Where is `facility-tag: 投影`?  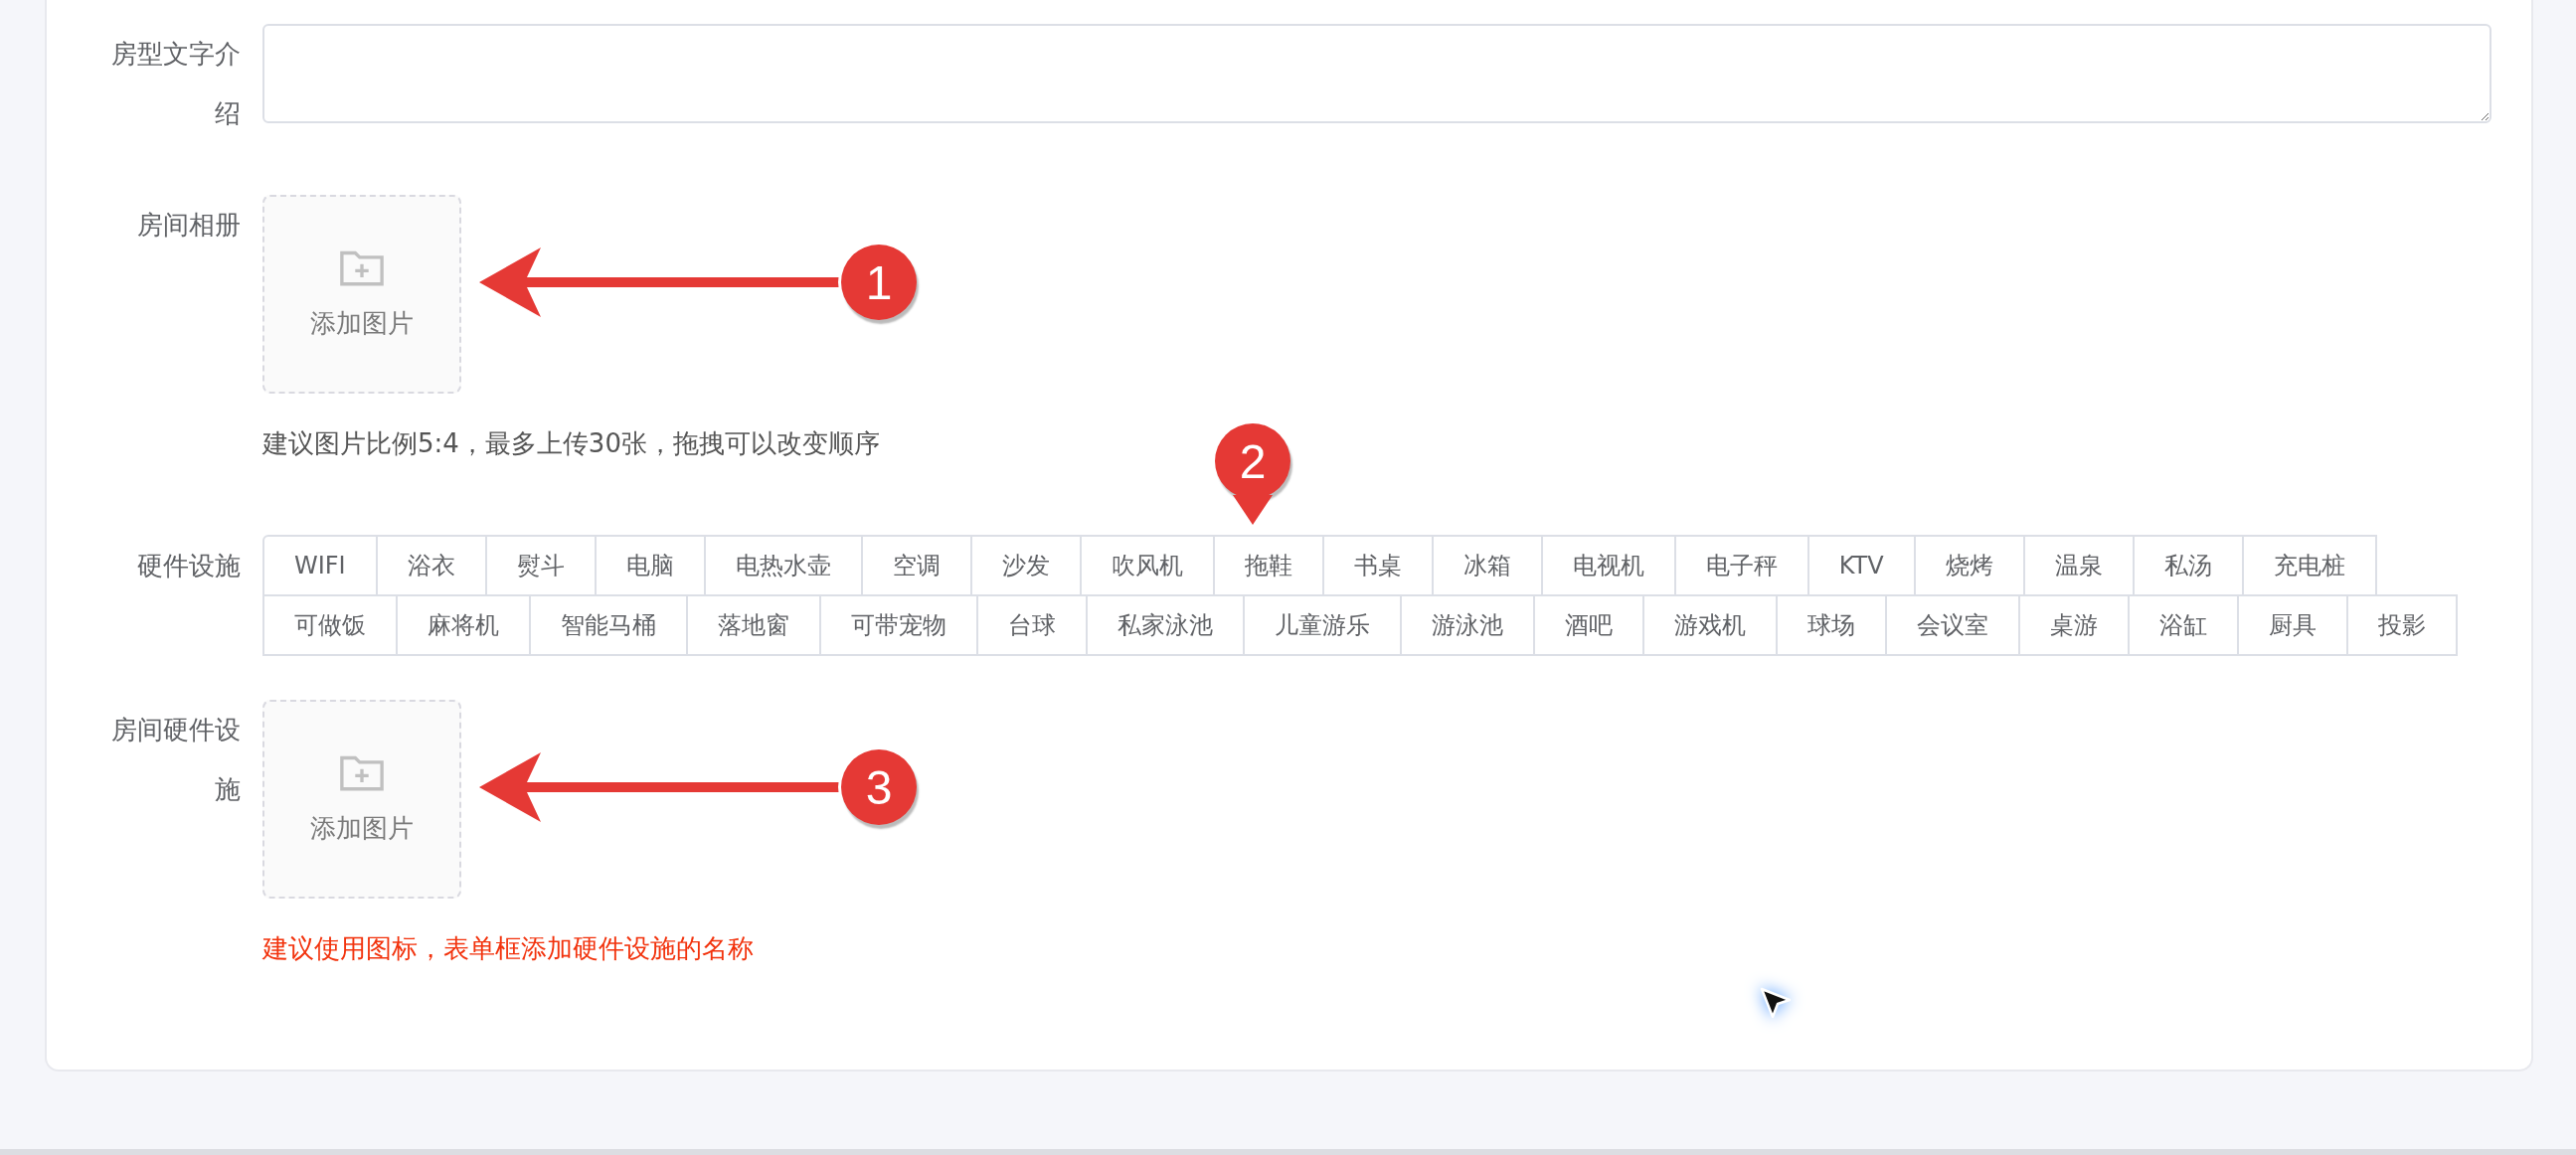 facility-tag: 投影 is located at coordinates (2402, 625).